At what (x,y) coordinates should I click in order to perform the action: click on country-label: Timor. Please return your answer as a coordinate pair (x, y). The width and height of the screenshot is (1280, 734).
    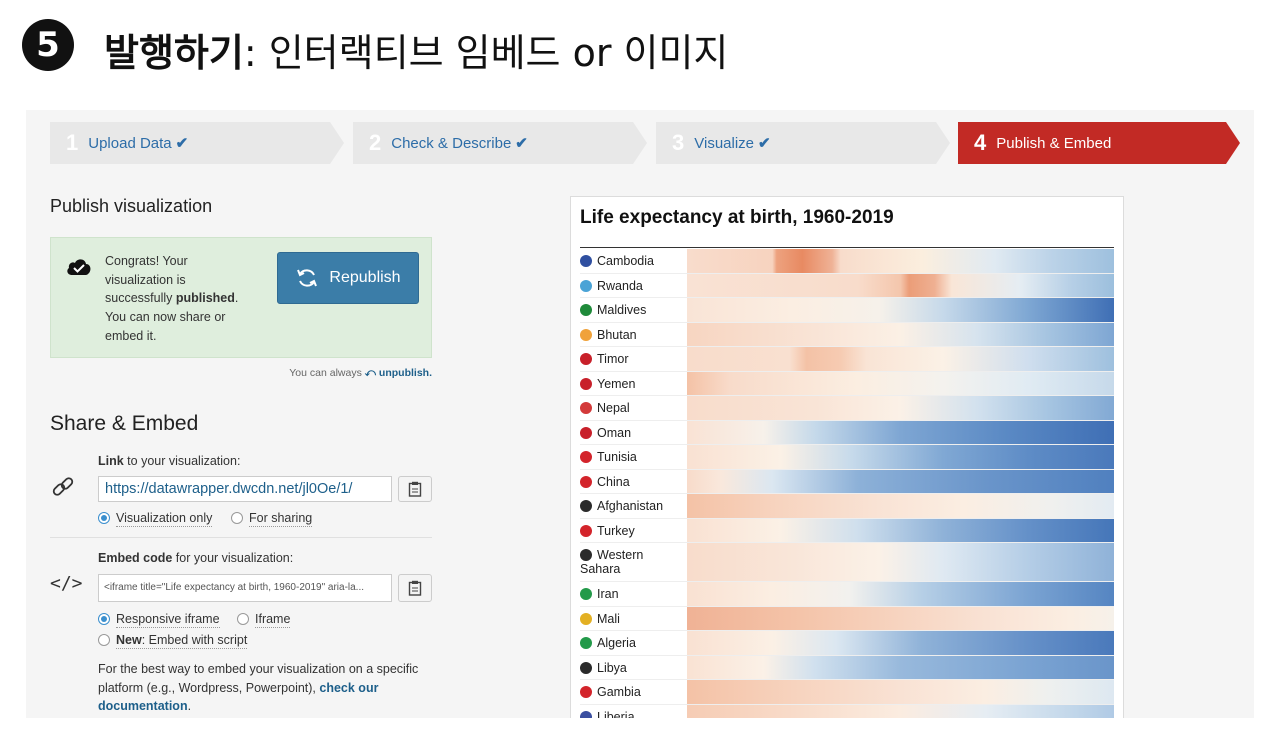
    Looking at the image, I should click on (632, 356).